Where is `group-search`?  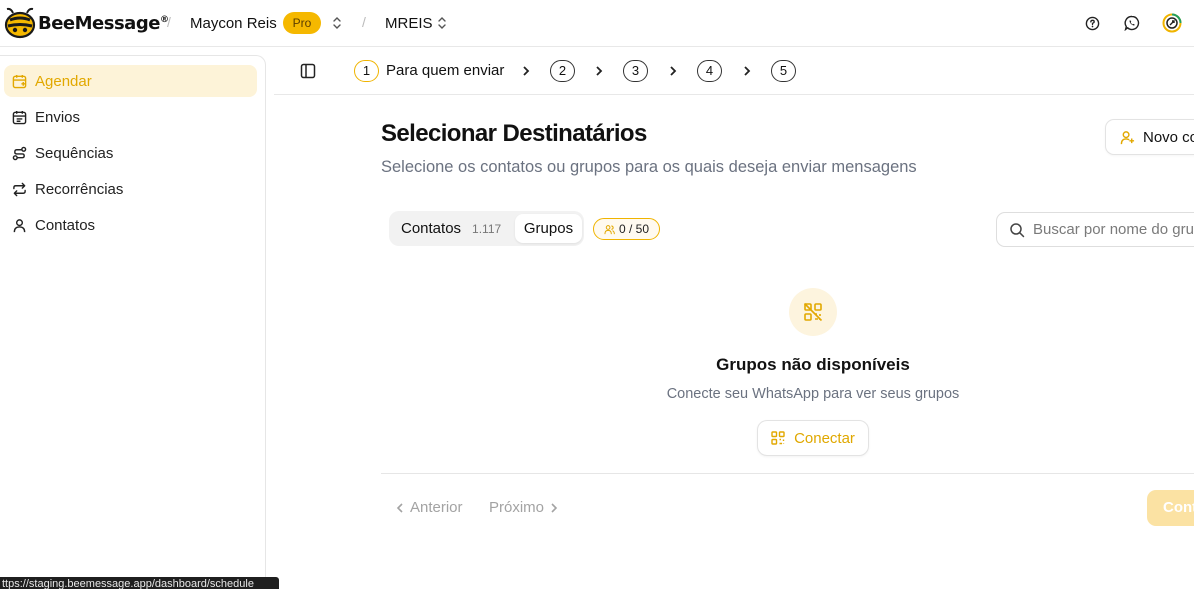 group-search is located at coordinates (1095, 229).